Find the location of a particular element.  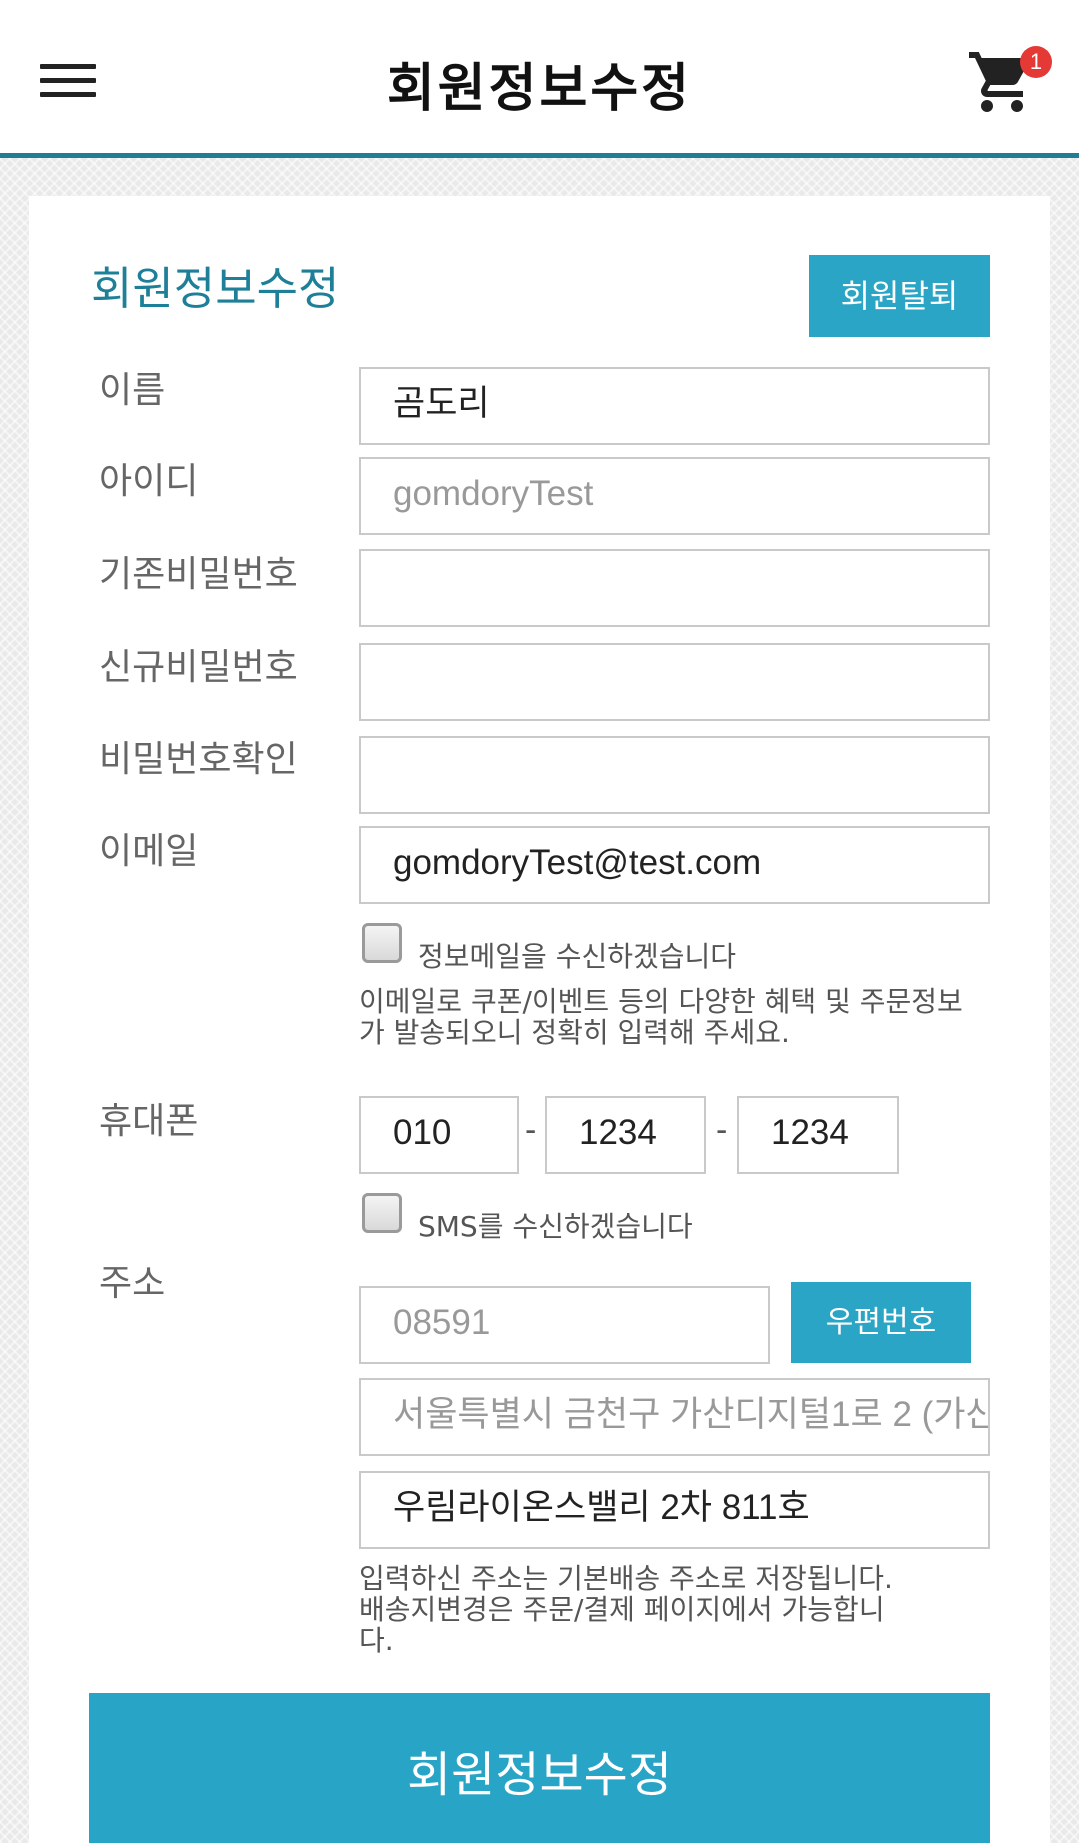

postcode-field: 08591 is located at coordinates (564, 1325).